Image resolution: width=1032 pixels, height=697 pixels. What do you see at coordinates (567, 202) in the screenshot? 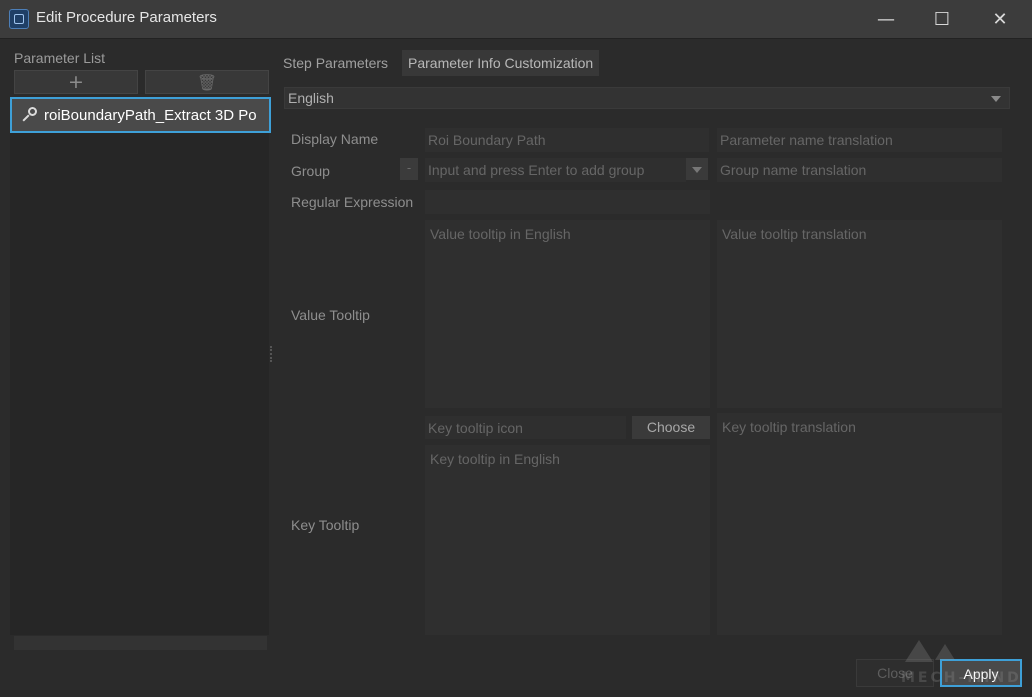
I see `regular-expression-input` at bounding box center [567, 202].